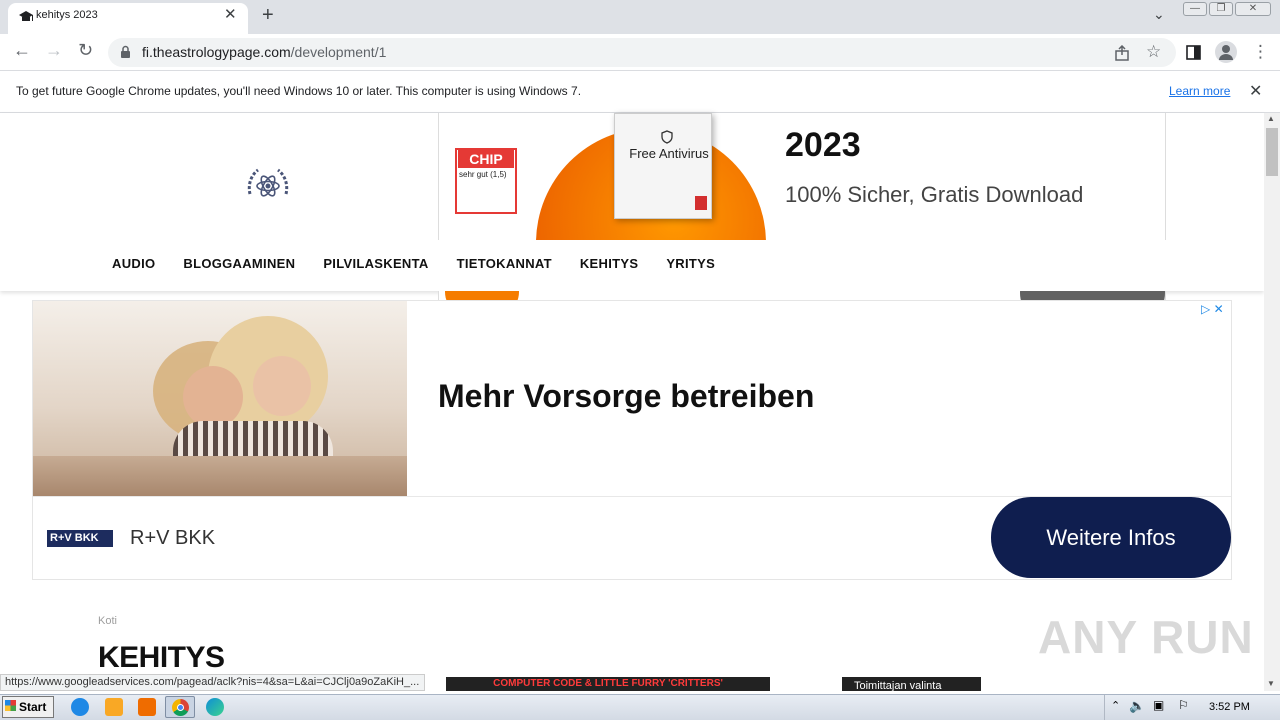 Image resolution: width=1280 pixels, height=720 pixels. What do you see at coordinates (230, 14) in the screenshot?
I see `tab-close-icon: ✕` at bounding box center [230, 14].